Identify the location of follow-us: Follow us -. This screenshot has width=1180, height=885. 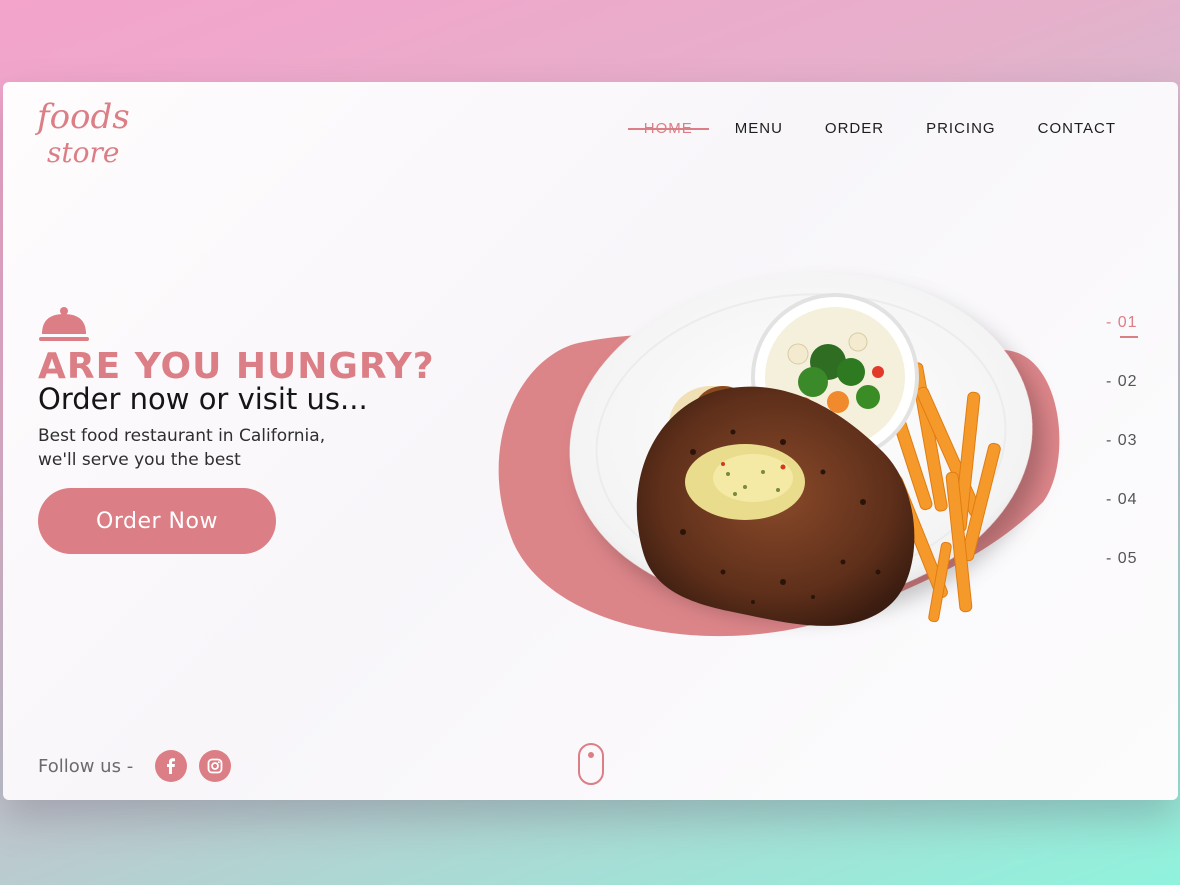
(135, 766).